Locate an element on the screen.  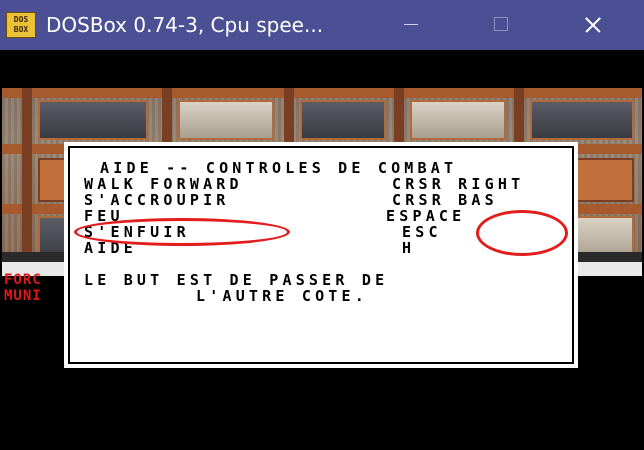
objective-line-2: L'AUTRE COTE. is located at coordinates (282, 296).